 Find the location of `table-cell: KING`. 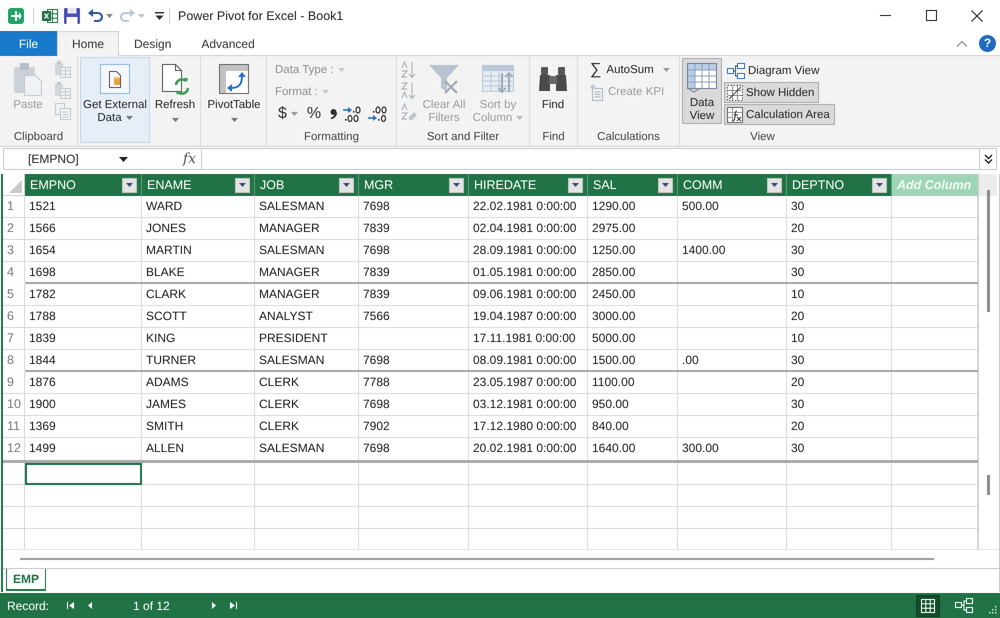

table-cell: KING is located at coordinates (198, 339).